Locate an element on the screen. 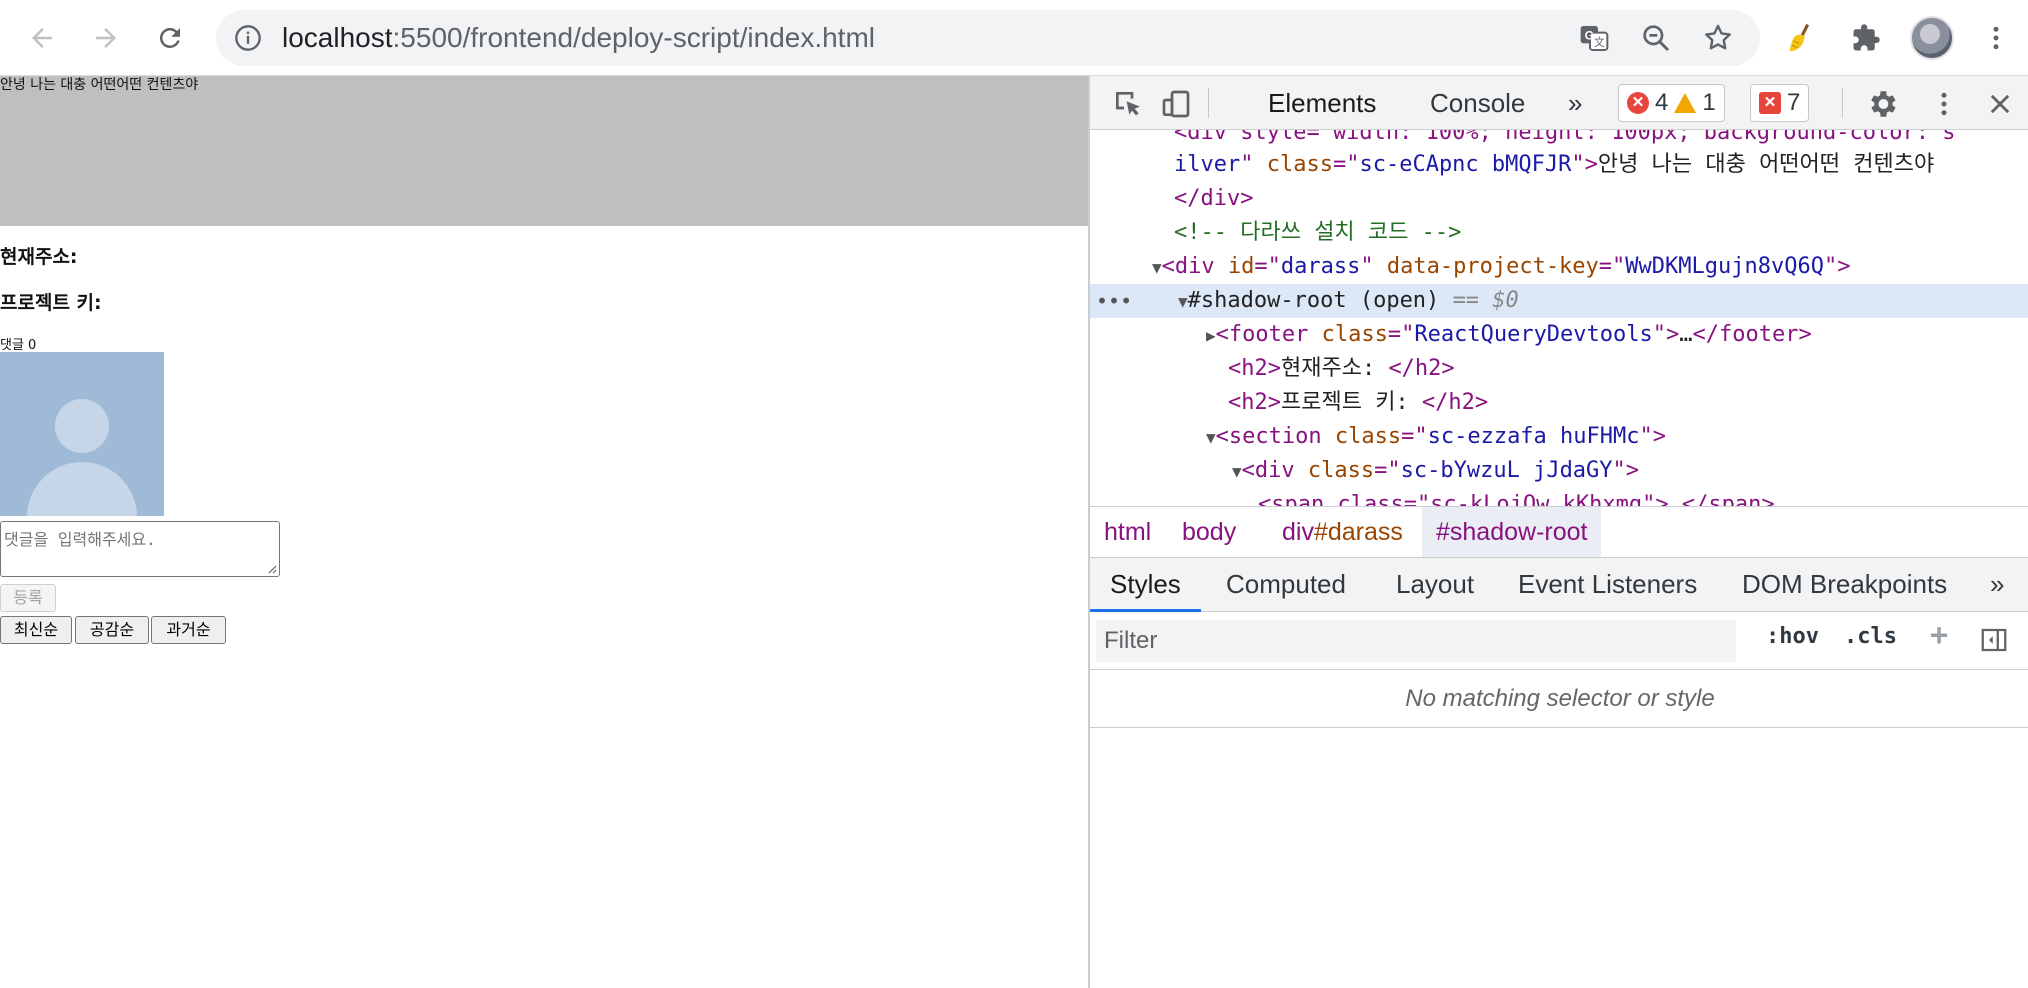  more-tabs-button: » is located at coordinates (1575, 103).